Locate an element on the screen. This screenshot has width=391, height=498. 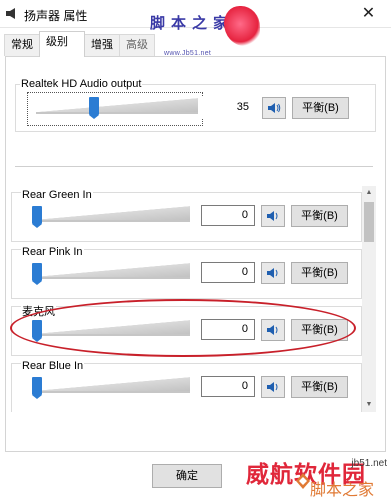
list-scrollbar: ▲ ▼ is located at coordinates (369, 299).